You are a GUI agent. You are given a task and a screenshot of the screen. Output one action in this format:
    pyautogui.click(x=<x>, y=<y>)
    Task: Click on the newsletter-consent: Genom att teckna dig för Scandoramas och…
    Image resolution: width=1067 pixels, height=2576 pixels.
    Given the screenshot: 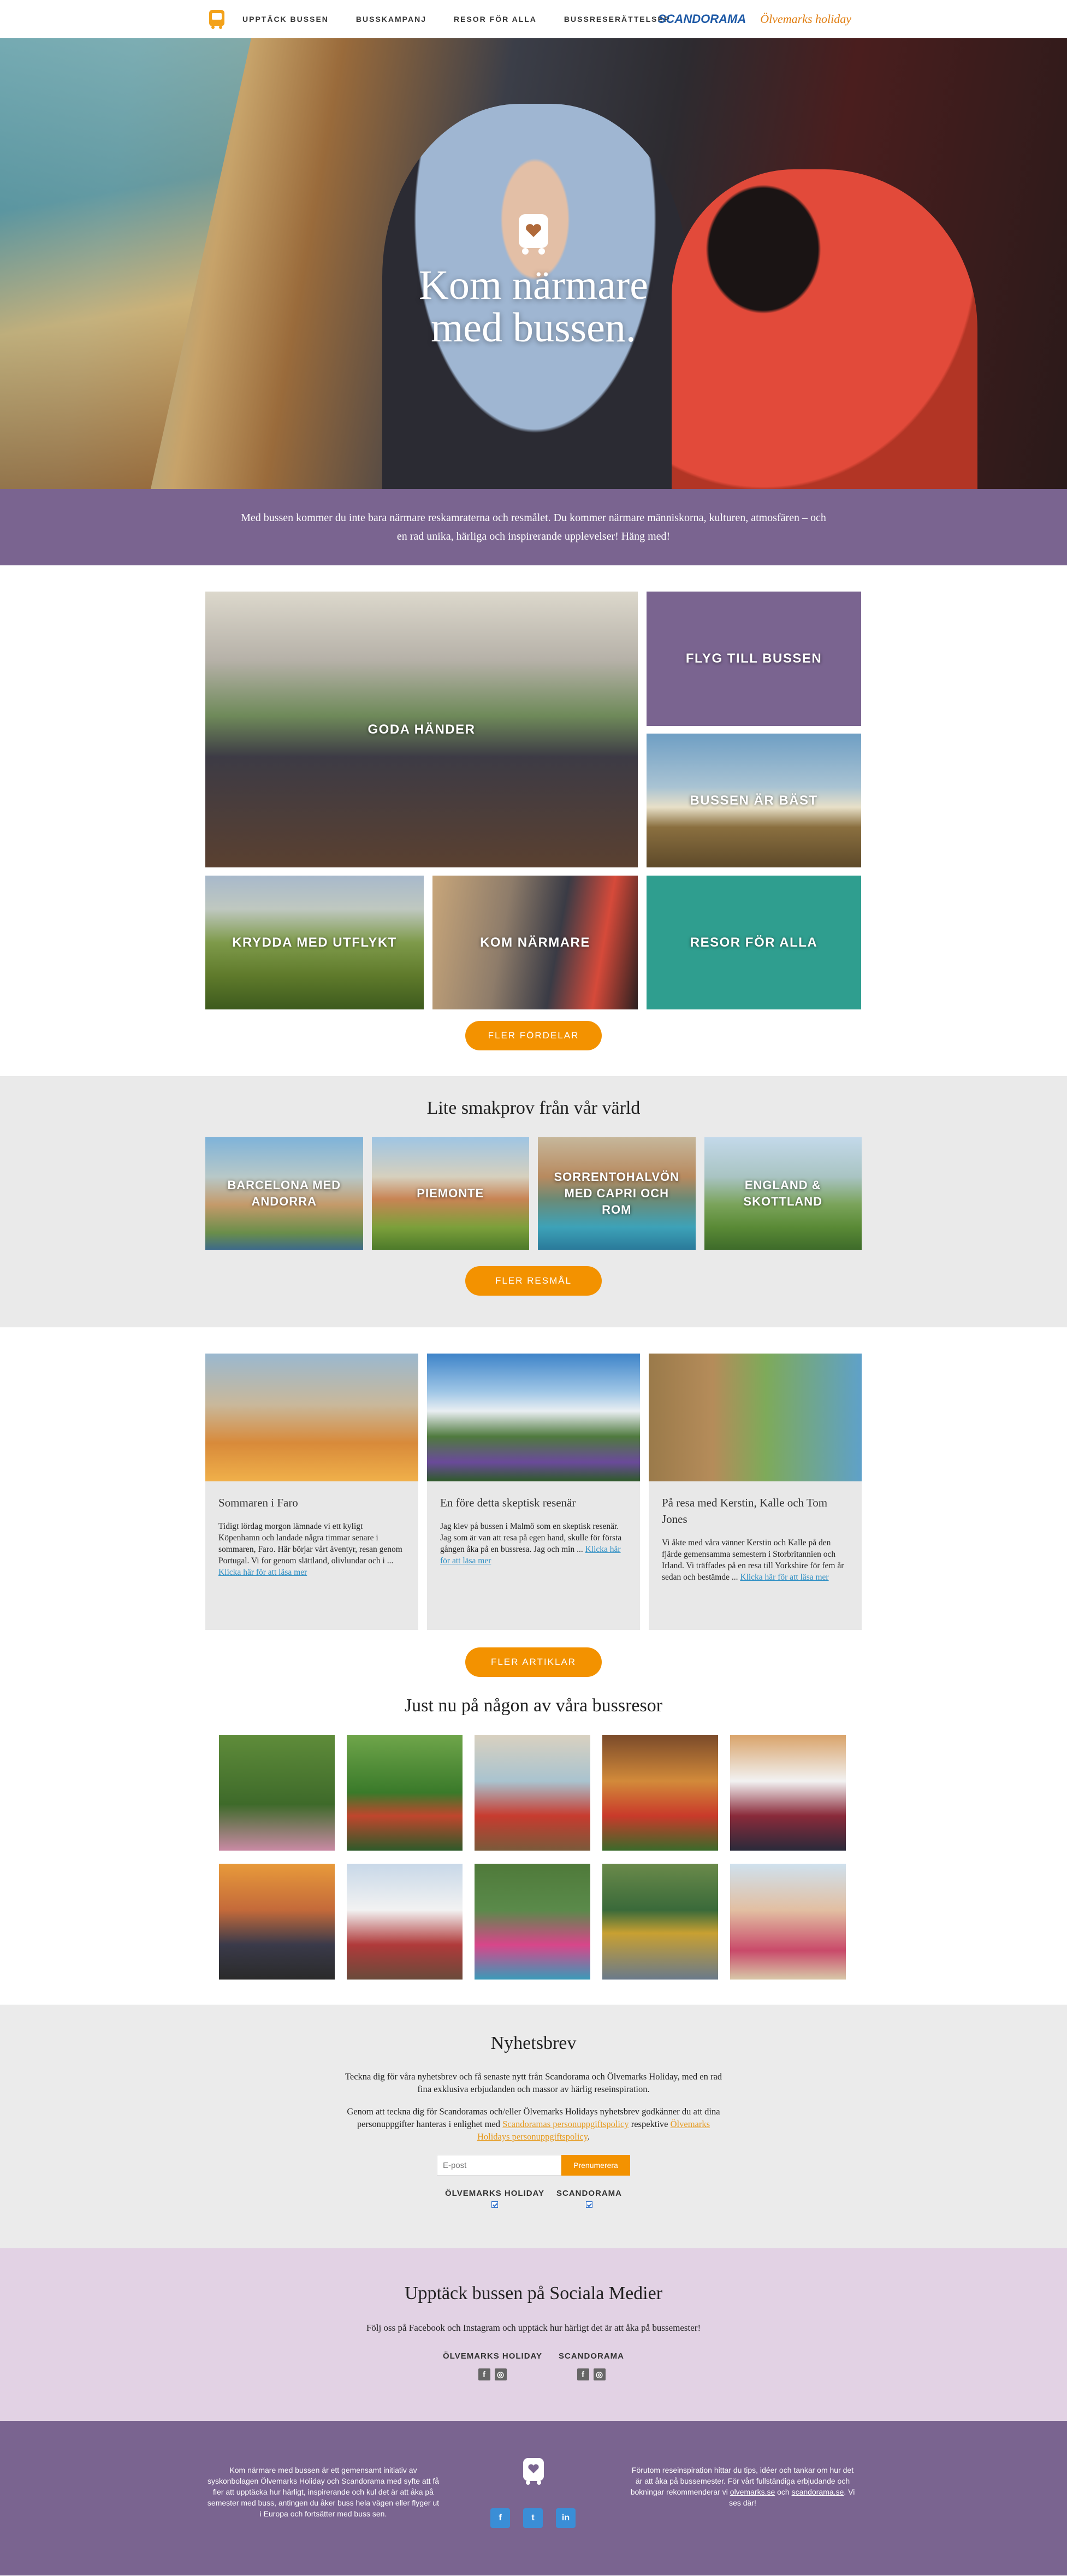 What is the action you would take?
    pyautogui.click(x=533, y=2124)
    